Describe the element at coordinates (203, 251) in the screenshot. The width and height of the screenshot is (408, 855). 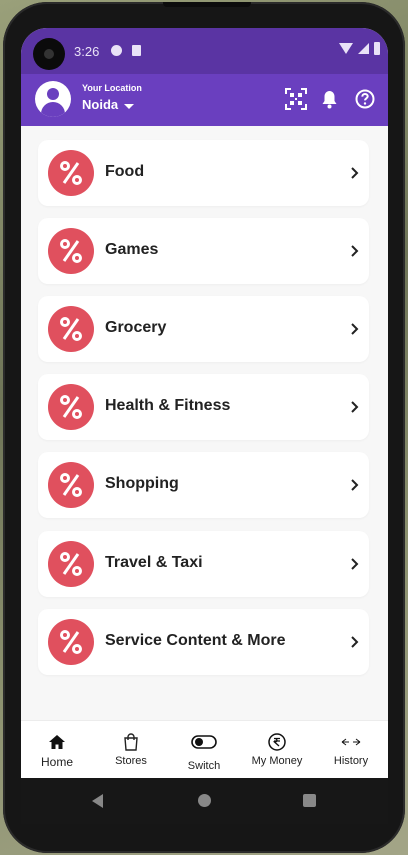
I see `category-card-games: Games` at that location.